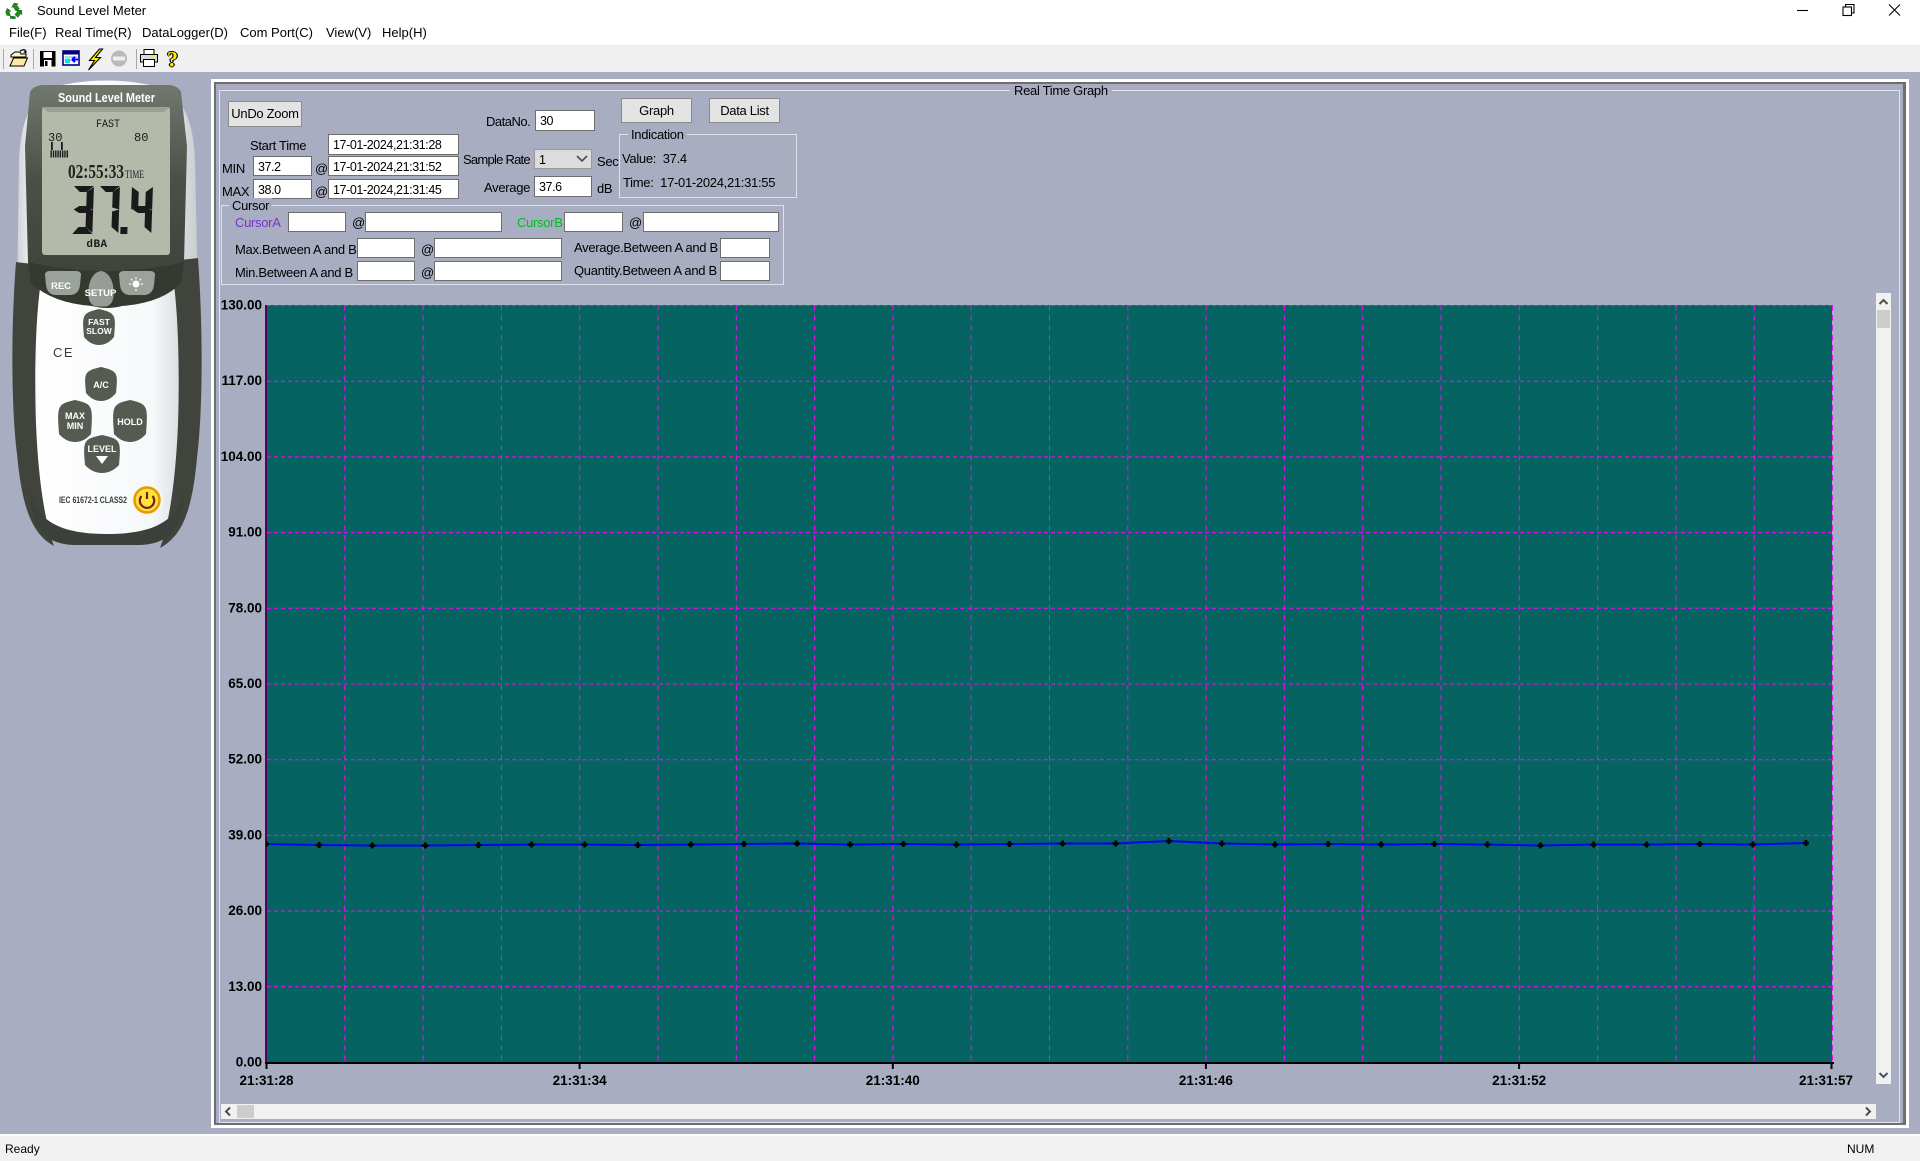 The image size is (1920, 1161). What do you see at coordinates (99, 331) in the screenshot?
I see `svg-text: SLOW` at bounding box center [99, 331].